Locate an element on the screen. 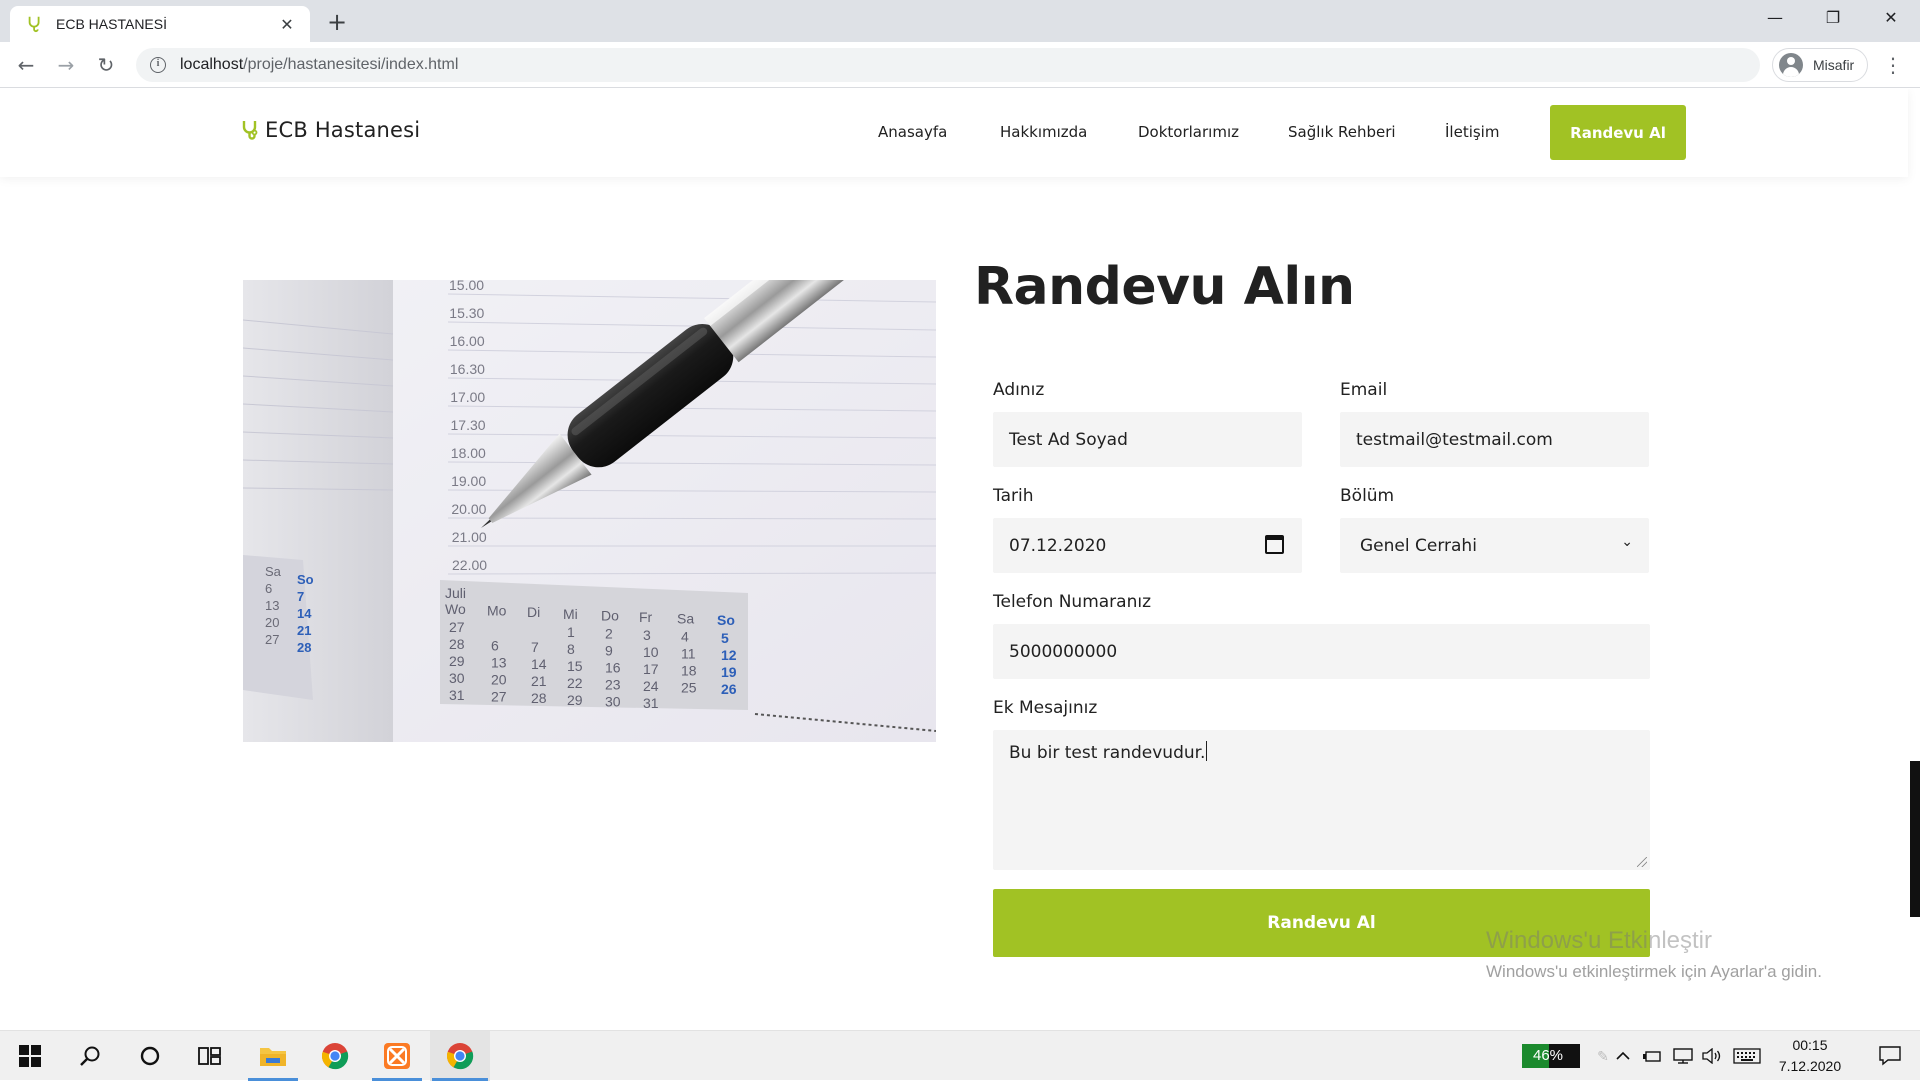 This screenshot has height=1081, width=1920. ink-icon: ✎ is located at coordinates (1603, 1056).